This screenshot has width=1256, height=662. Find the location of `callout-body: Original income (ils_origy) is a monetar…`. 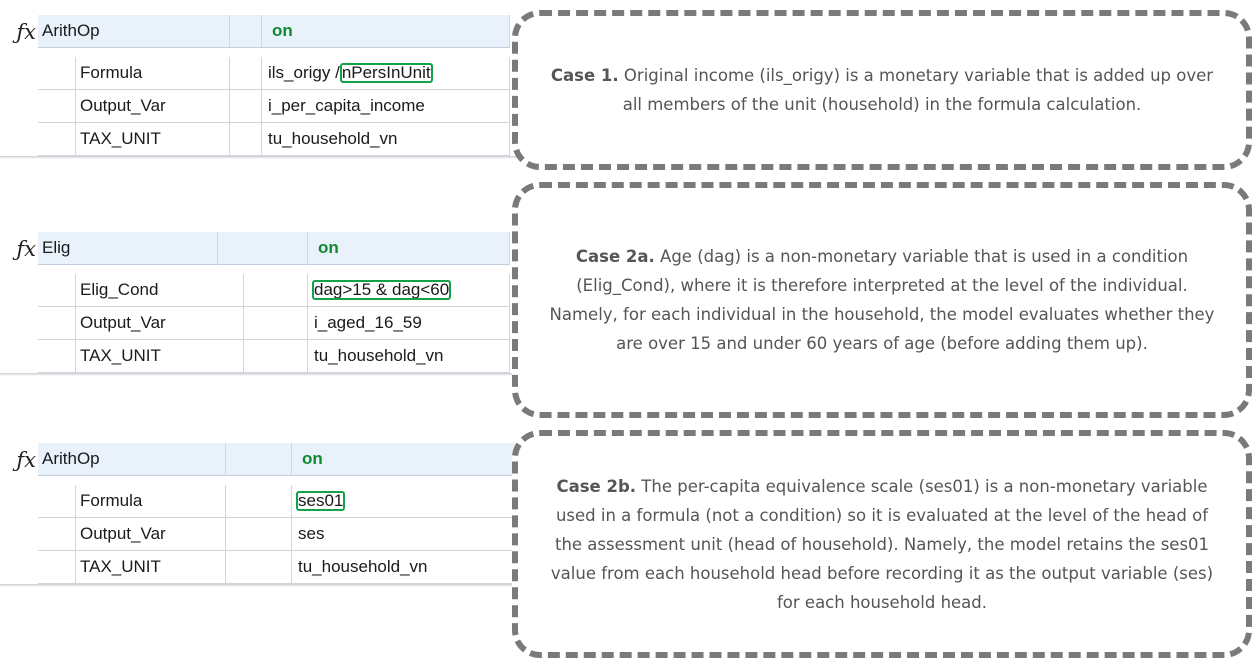

callout-body: Original income (ils_origy) is a monetar… is located at coordinates (918, 90).